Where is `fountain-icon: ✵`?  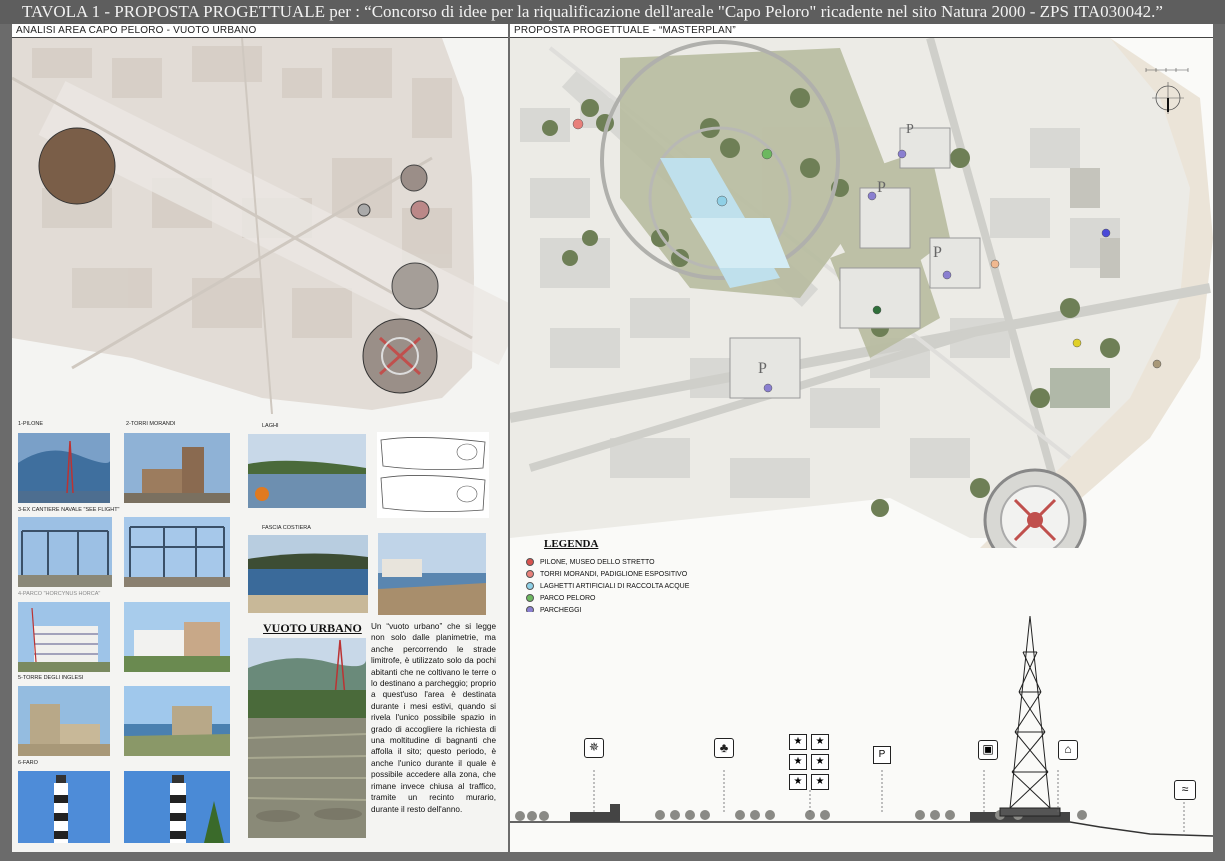 fountain-icon: ✵ is located at coordinates (594, 748).